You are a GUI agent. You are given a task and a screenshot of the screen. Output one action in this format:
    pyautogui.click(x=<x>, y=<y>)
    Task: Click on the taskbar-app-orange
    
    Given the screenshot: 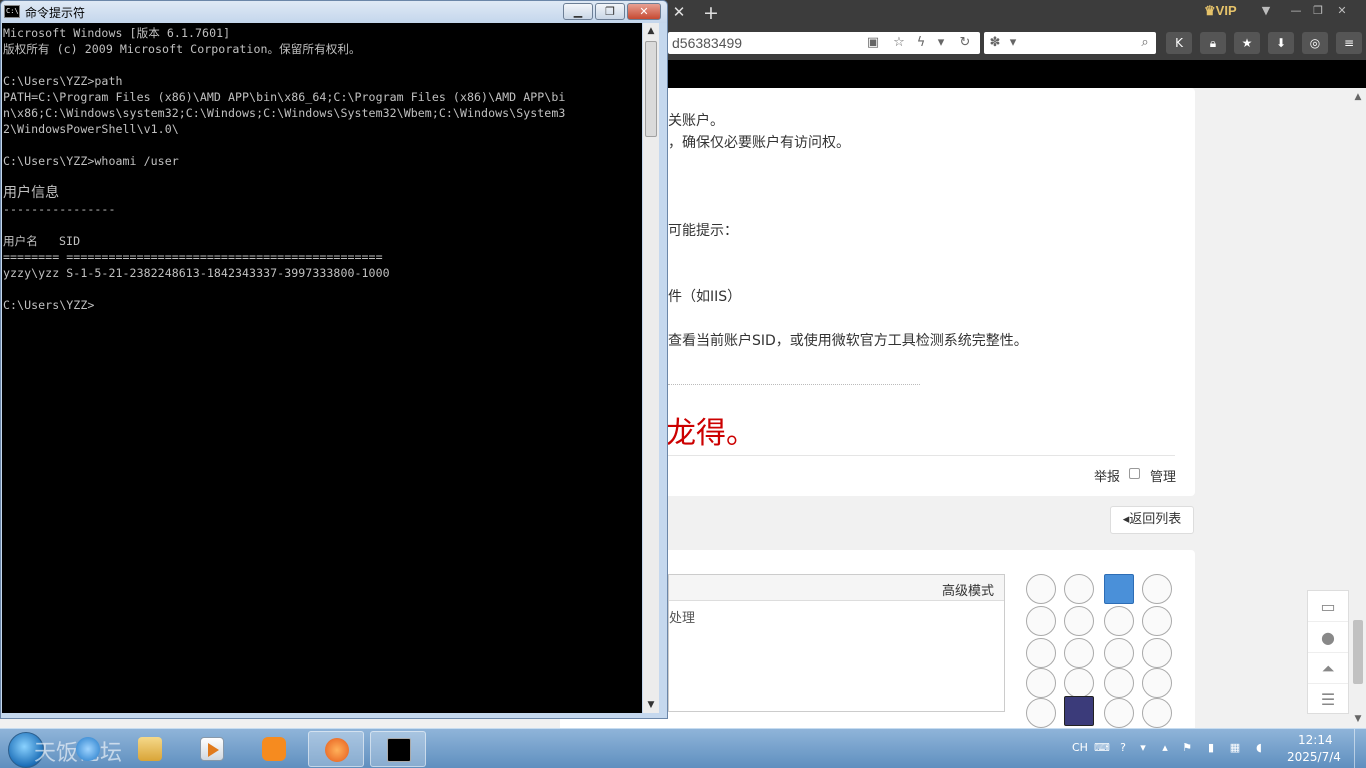 What is the action you would take?
    pyautogui.click(x=274, y=749)
    